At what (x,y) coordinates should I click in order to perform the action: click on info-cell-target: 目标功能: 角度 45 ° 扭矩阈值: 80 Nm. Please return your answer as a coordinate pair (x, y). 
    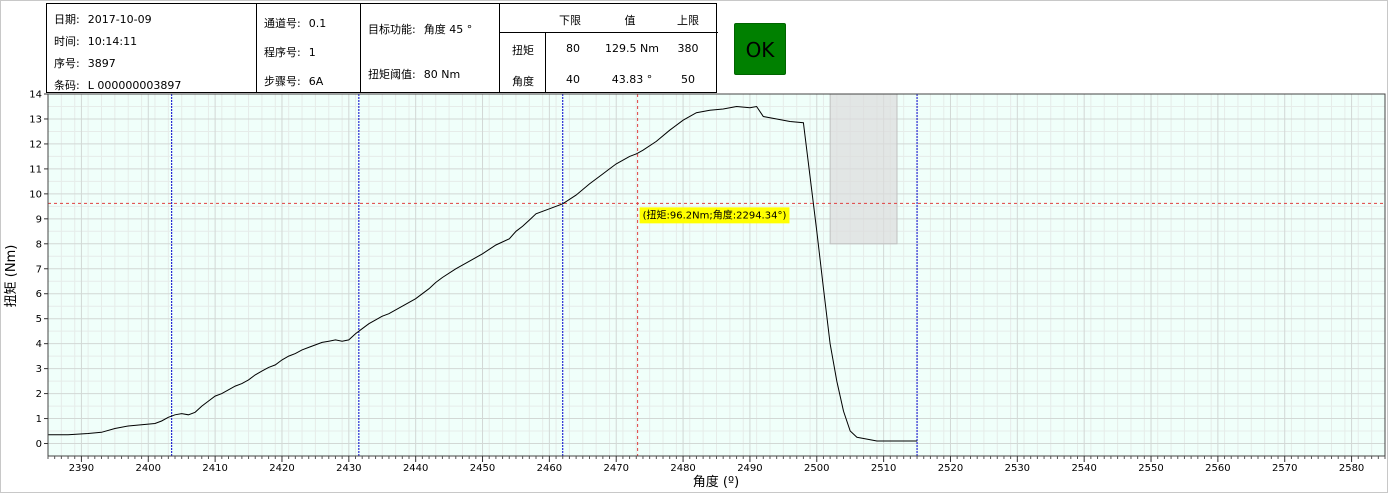
    Looking at the image, I should click on (430, 48).